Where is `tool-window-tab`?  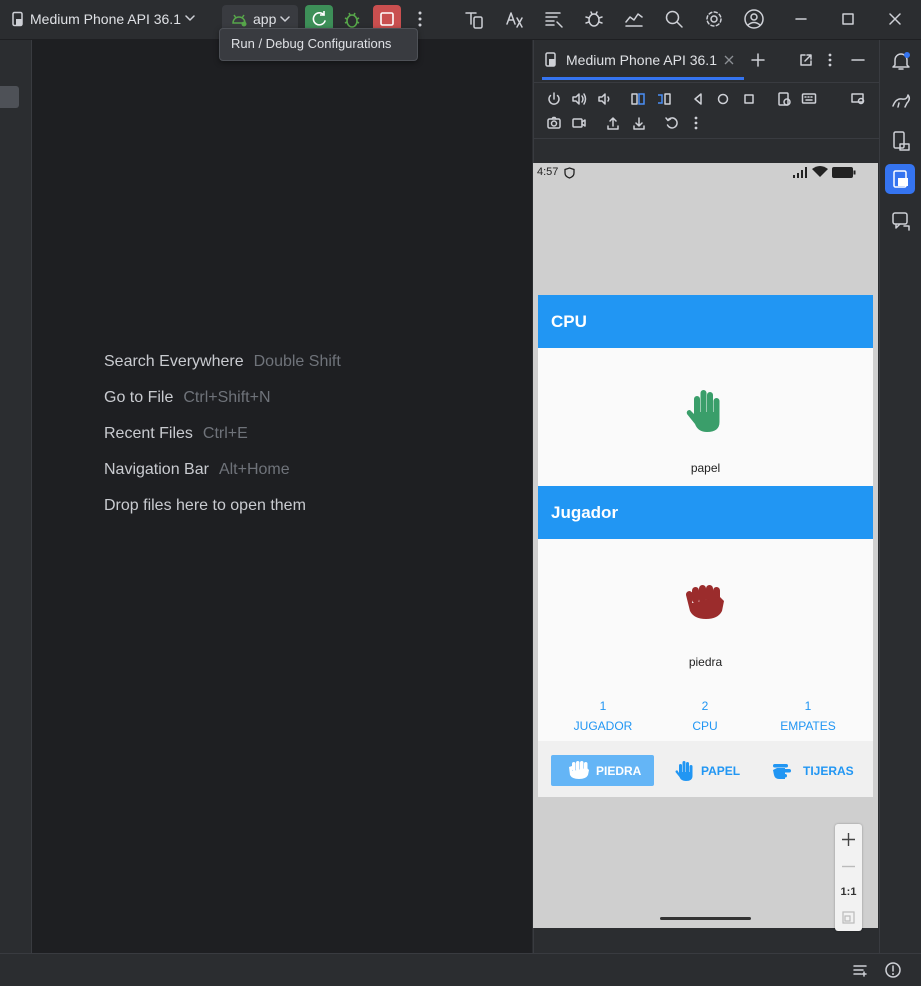 tool-window-tab is located at coordinates (9, 97).